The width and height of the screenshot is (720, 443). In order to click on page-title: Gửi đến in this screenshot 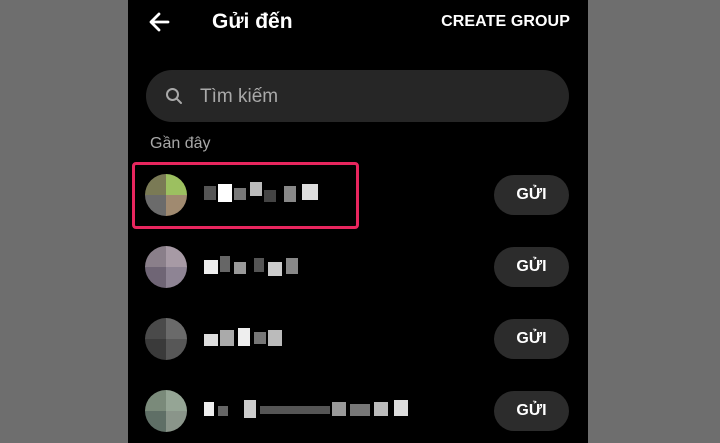, I will do `click(252, 21)`.